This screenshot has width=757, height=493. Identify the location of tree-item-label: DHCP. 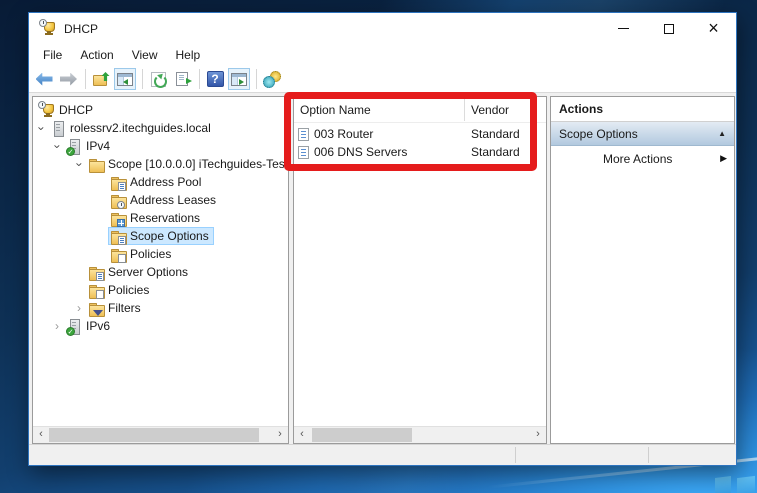
(76, 110).